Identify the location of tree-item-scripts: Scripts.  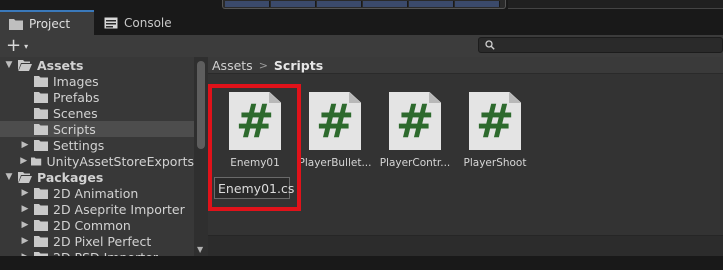
(97, 129).